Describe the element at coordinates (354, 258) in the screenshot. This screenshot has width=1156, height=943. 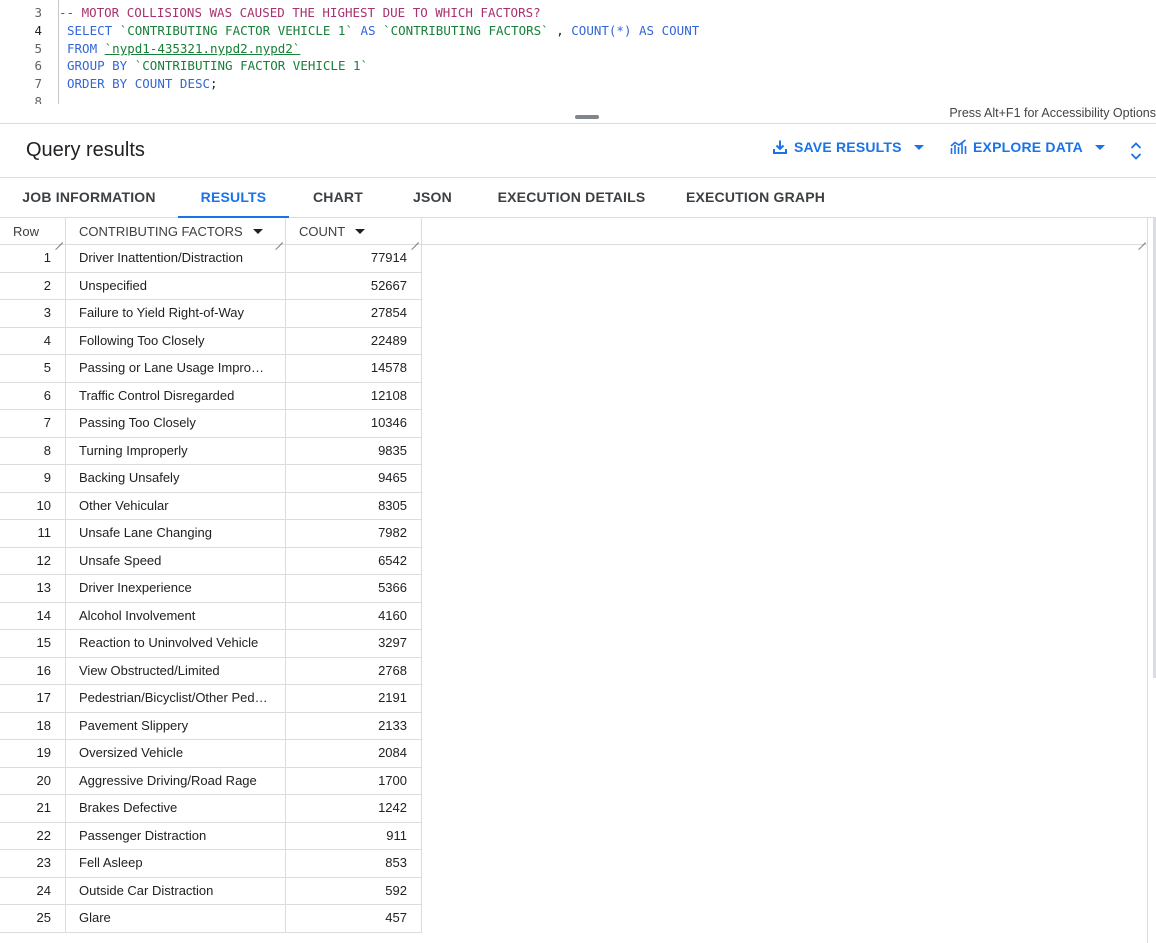
I see `count-cell: 77914` at that location.